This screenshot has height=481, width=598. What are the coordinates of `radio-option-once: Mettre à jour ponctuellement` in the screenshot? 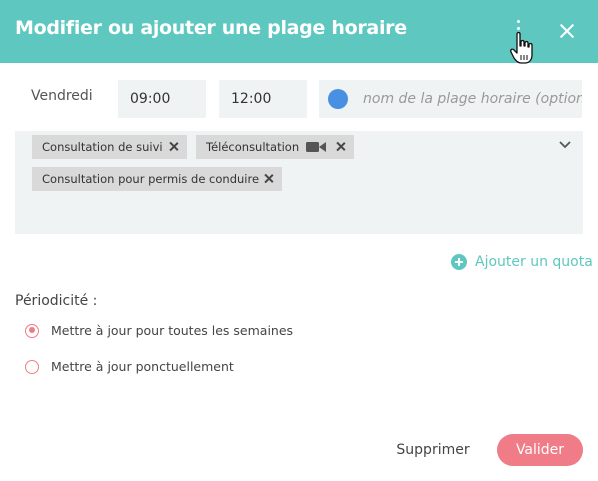 It's located at (129, 366).